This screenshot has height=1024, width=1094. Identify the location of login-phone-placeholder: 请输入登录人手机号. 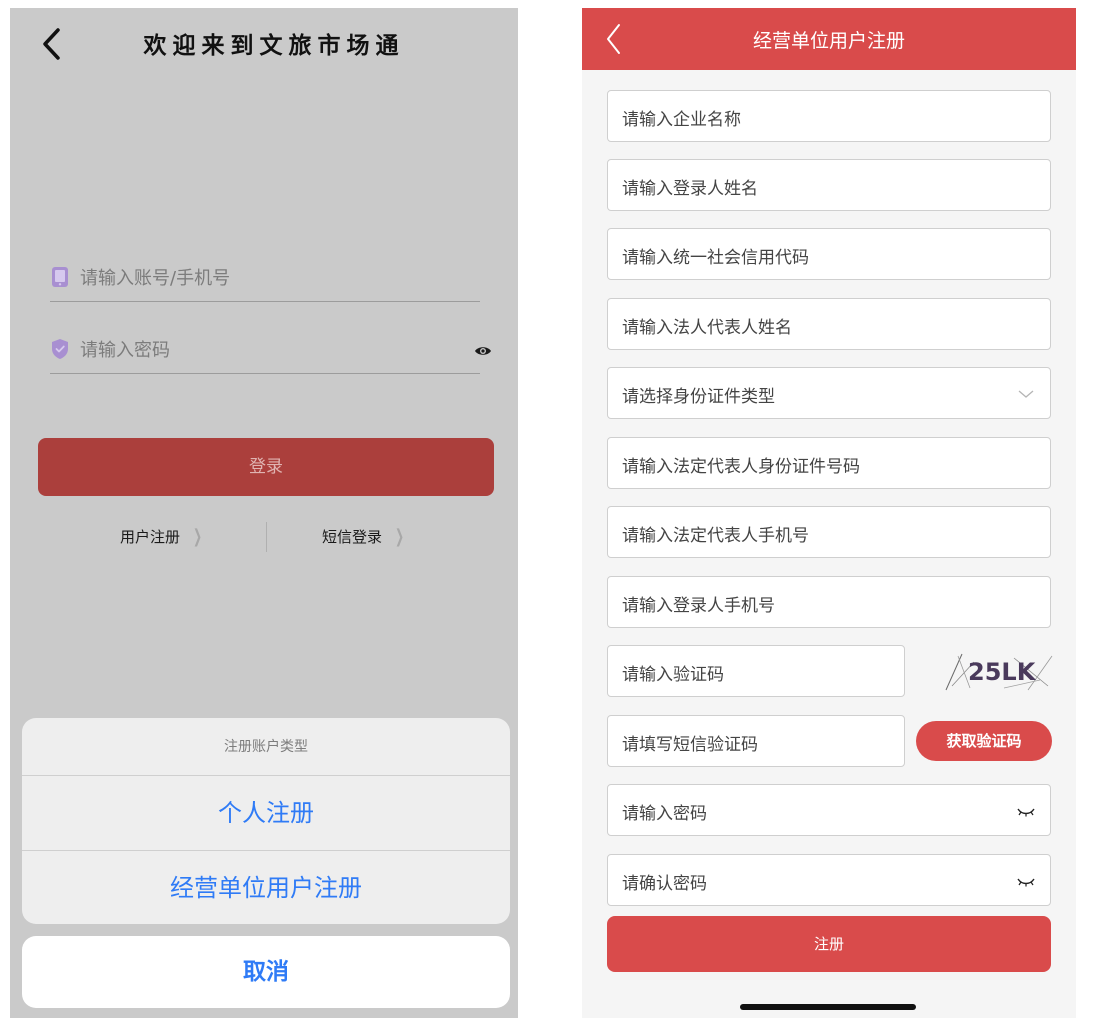
(698, 606).